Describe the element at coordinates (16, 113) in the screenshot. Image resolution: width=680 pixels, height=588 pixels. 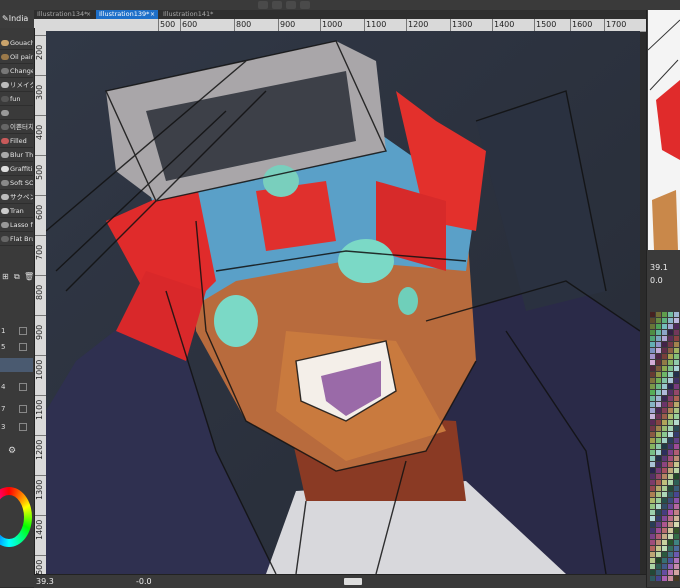
I see `brush-item` at that location.